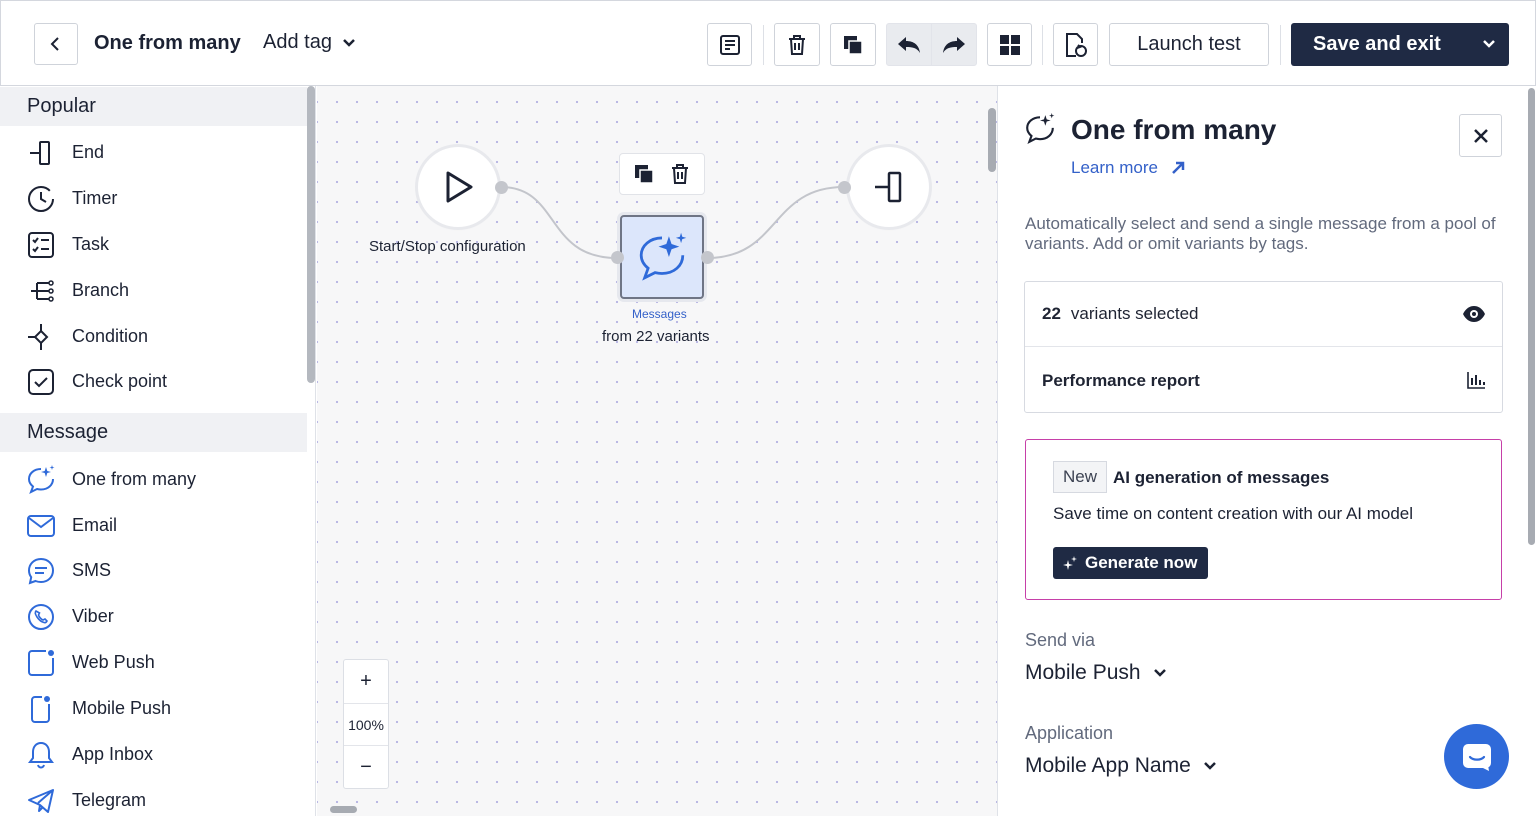 Image resolution: width=1536 pixels, height=816 pixels. I want to click on close-icon, so click(1480, 135).